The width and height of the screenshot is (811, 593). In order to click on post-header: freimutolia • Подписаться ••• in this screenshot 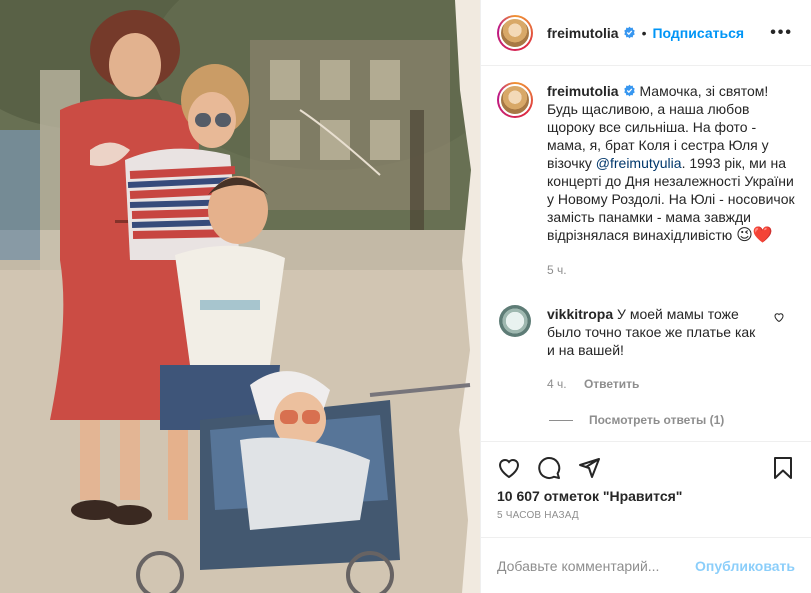, I will do `click(646, 33)`.